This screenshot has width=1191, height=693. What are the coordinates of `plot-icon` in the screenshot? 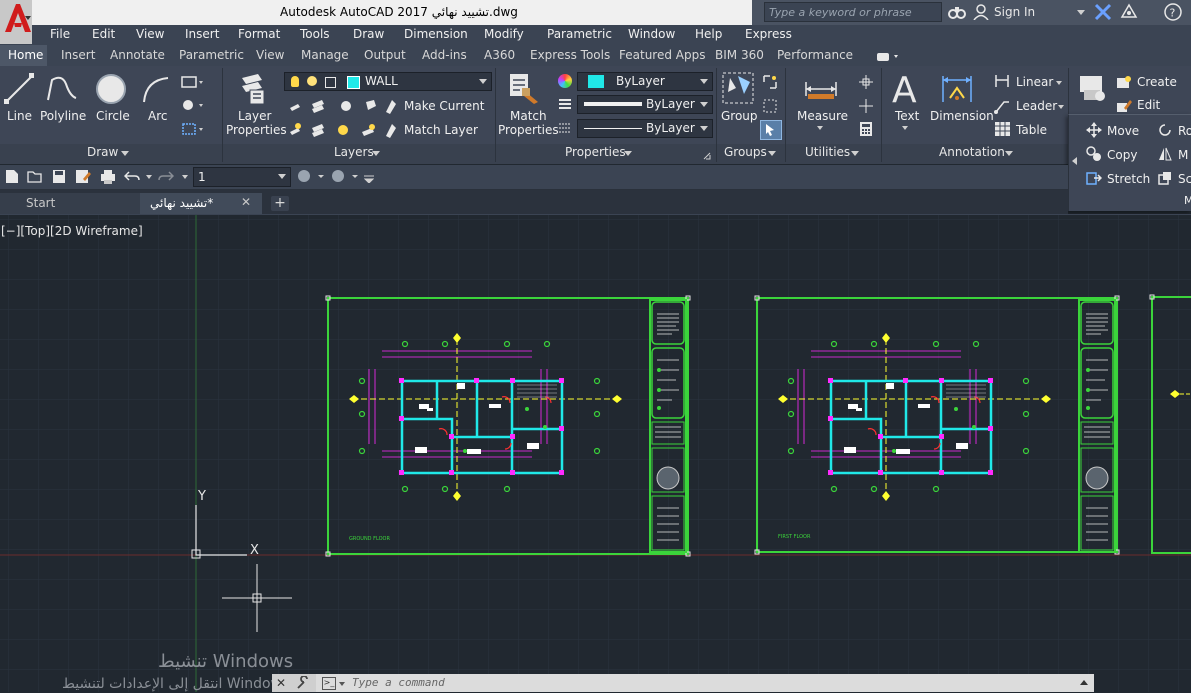 It's located at (108, 176).